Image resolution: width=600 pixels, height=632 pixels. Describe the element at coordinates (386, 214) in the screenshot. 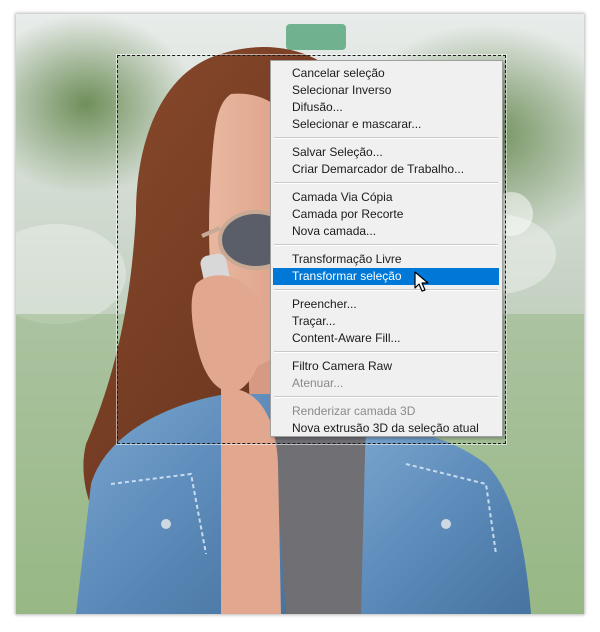

I see `menu-item: Camada por Recorte` at that location.